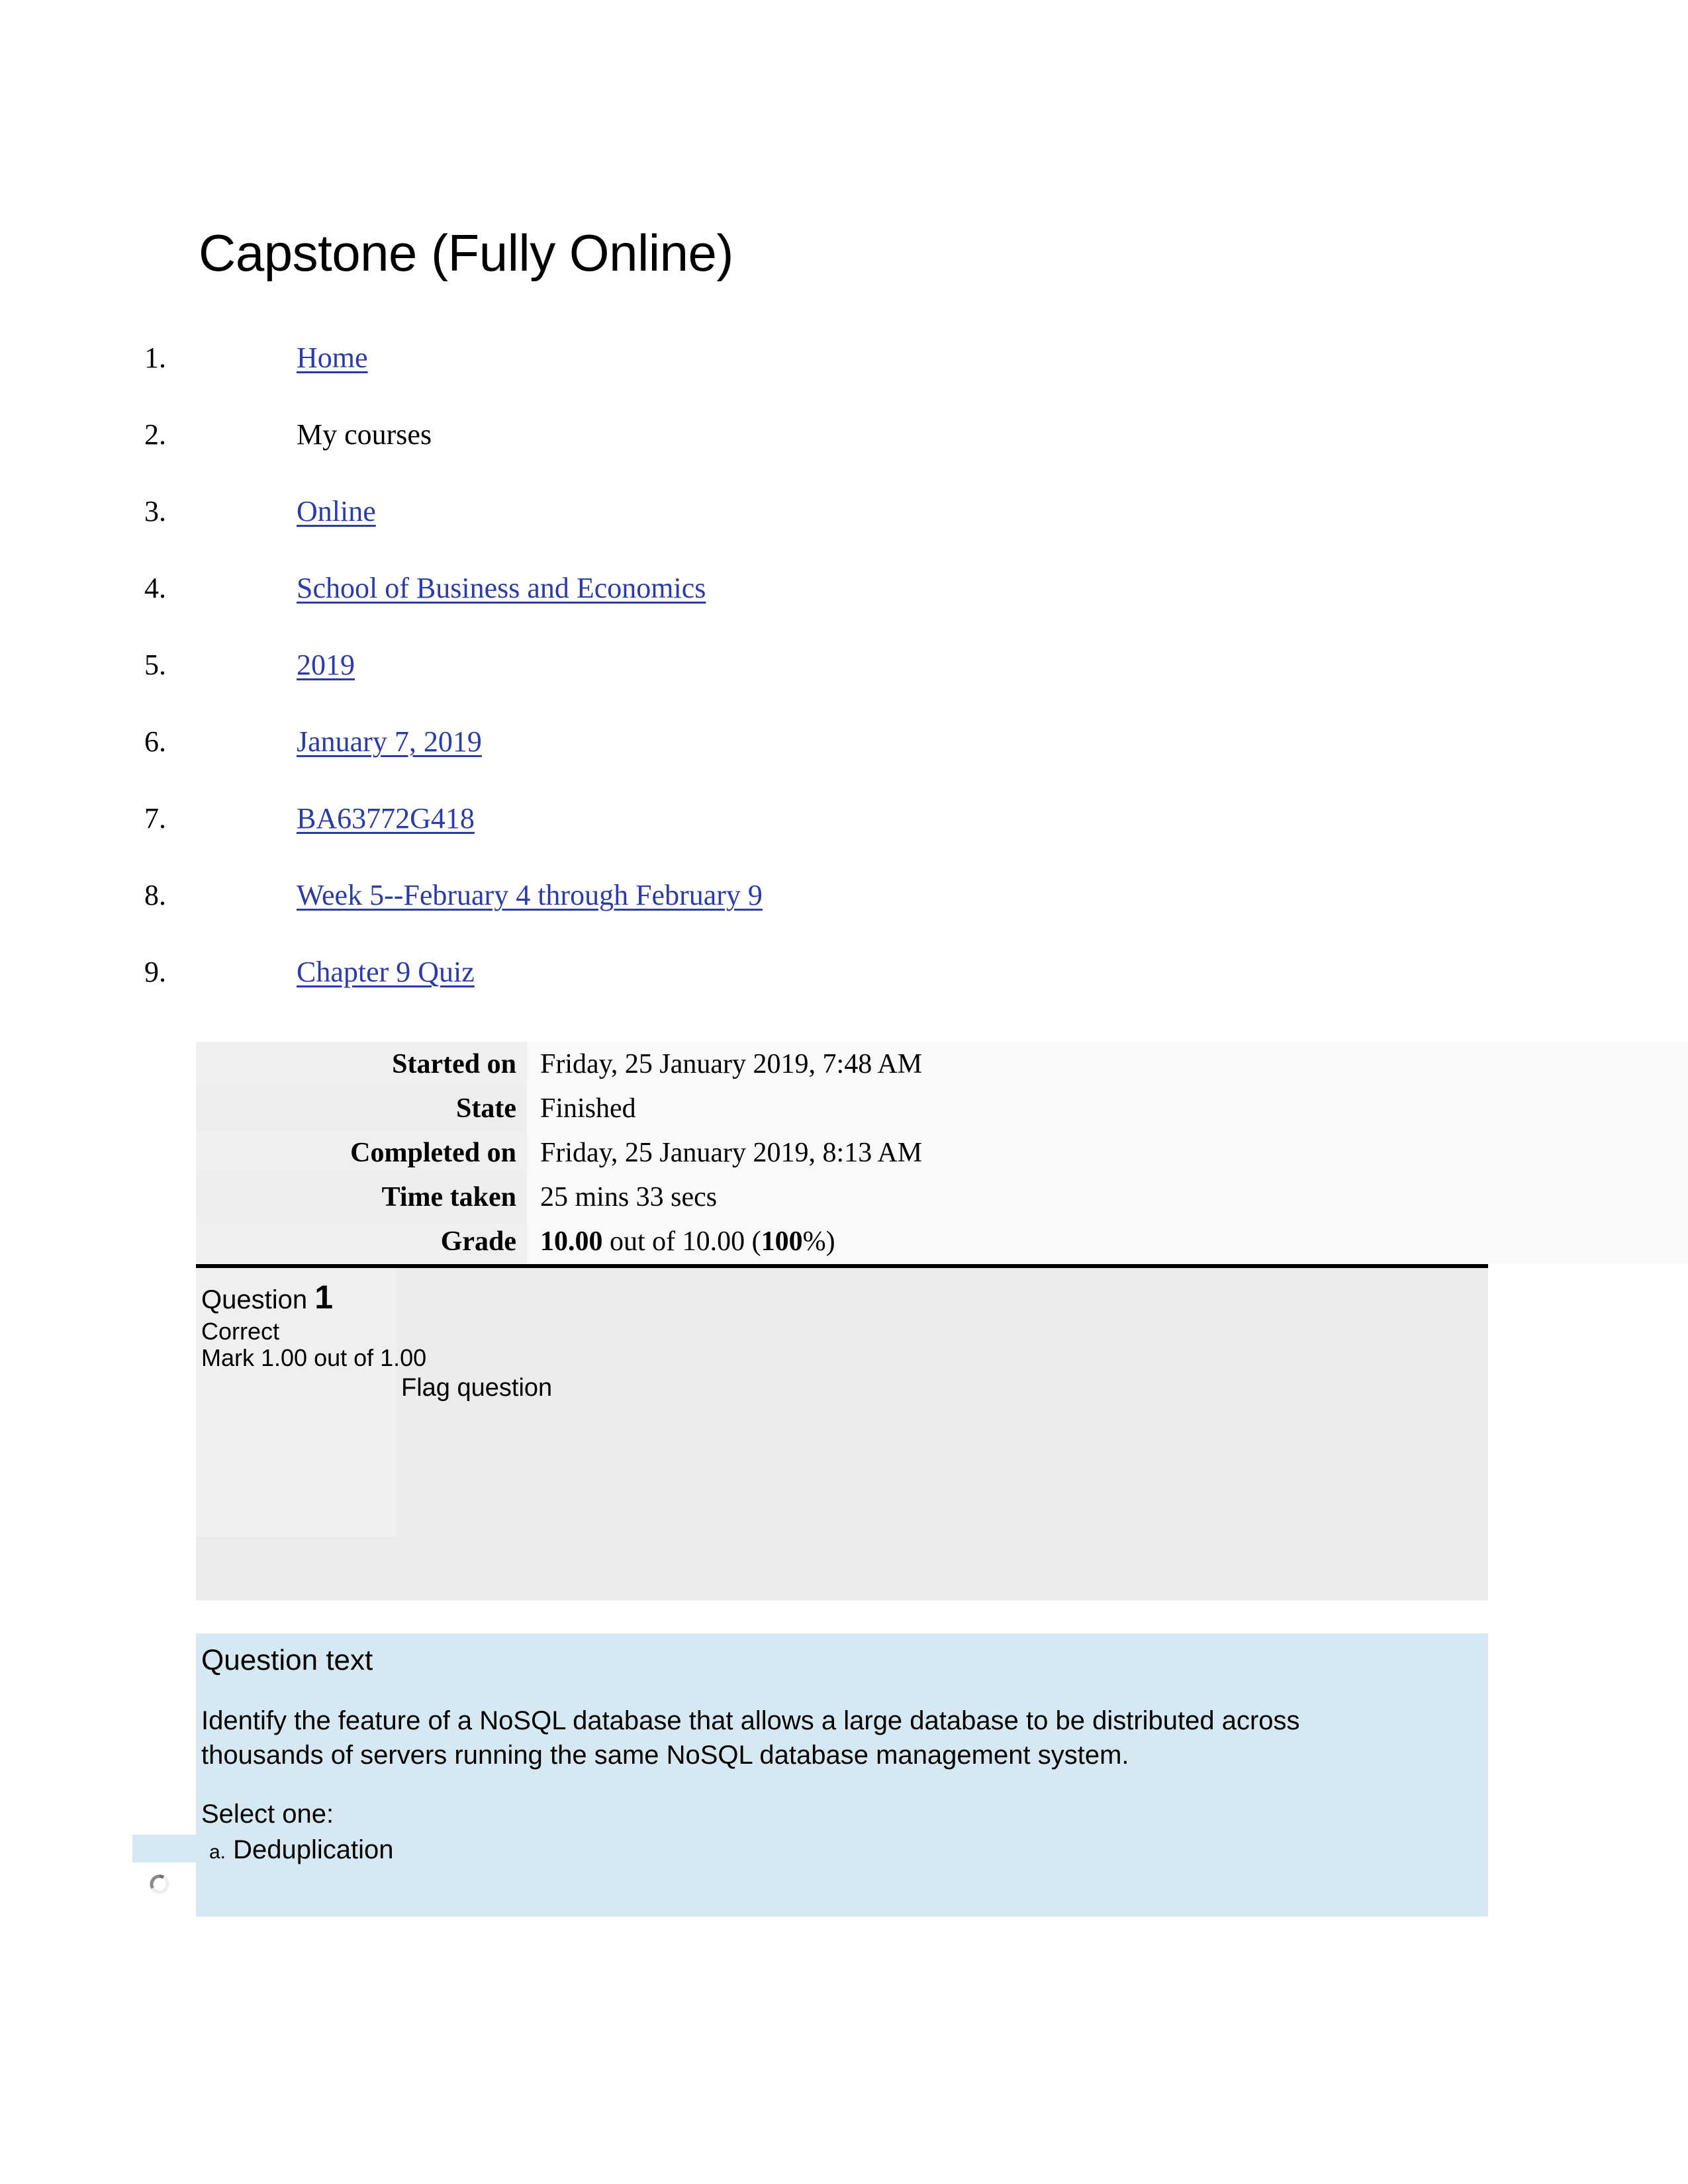  I want to click on question-number: 1, so click(324, 1297).